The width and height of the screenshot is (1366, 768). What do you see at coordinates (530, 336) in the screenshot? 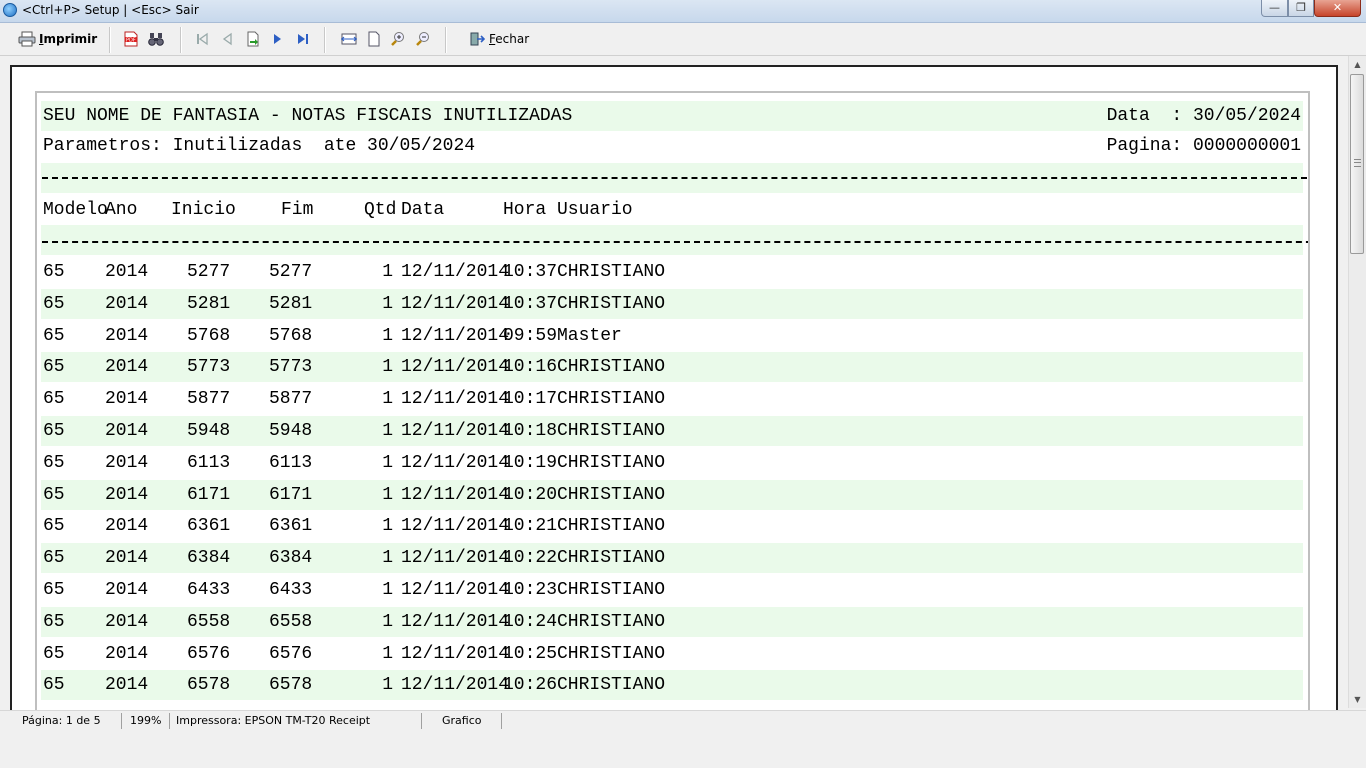
I see `cell-hora: 09:59` at bounding box center [530, 336].